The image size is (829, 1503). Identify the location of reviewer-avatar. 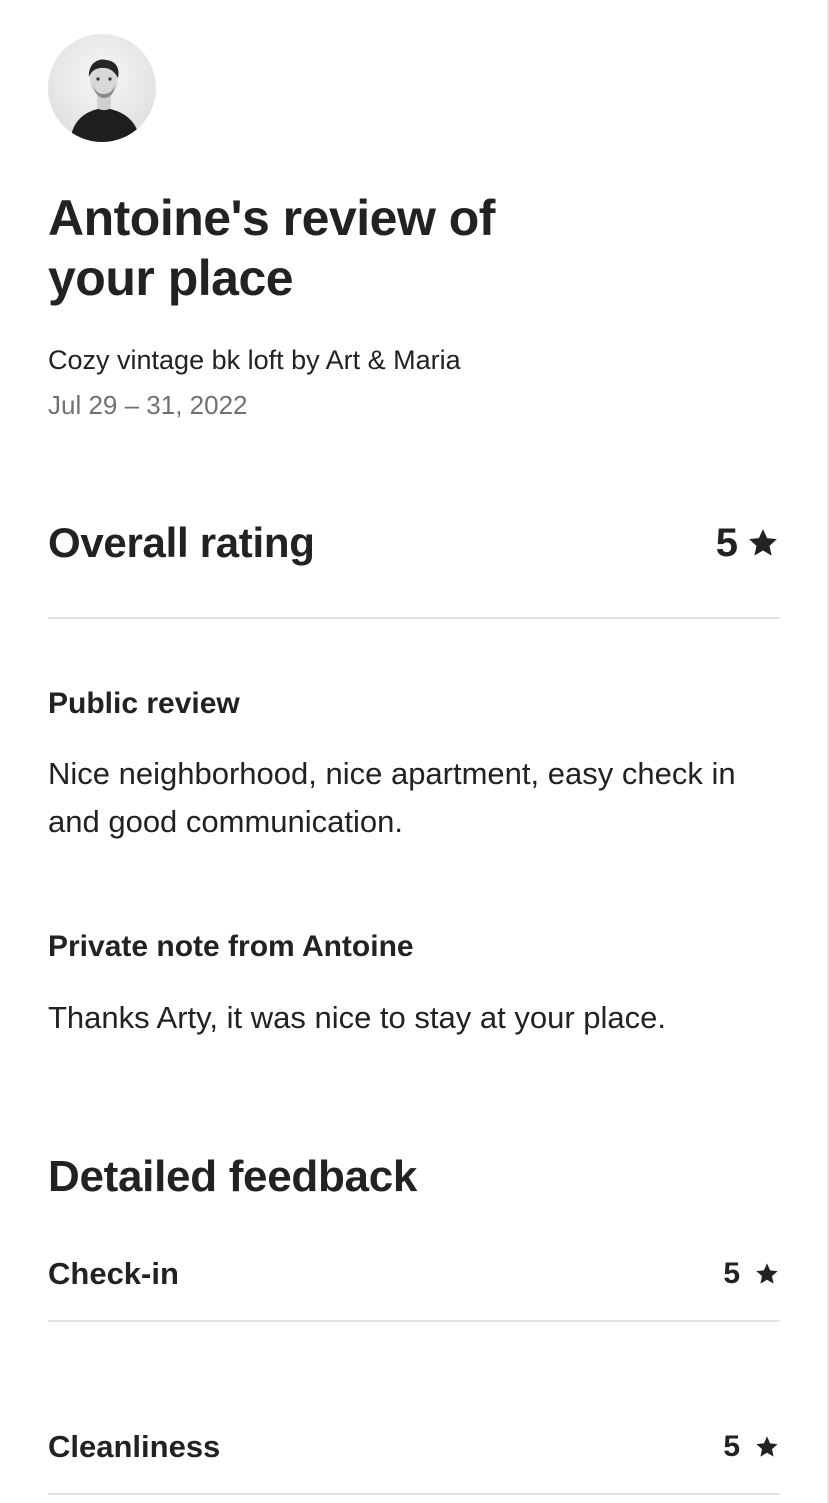
(102, 88).